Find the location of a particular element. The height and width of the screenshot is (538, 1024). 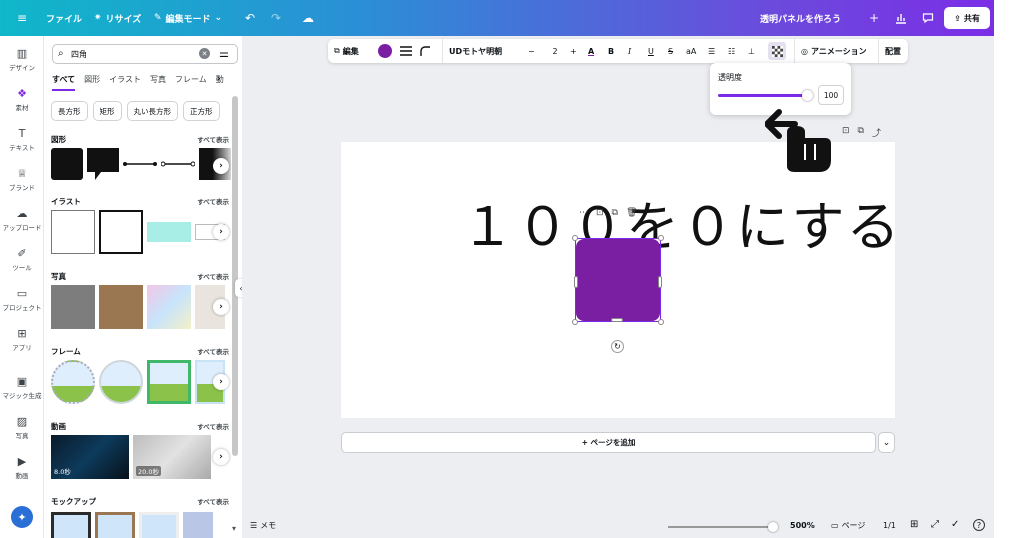

more-options-icon: ⋯ is located at coordinates (583, 213).